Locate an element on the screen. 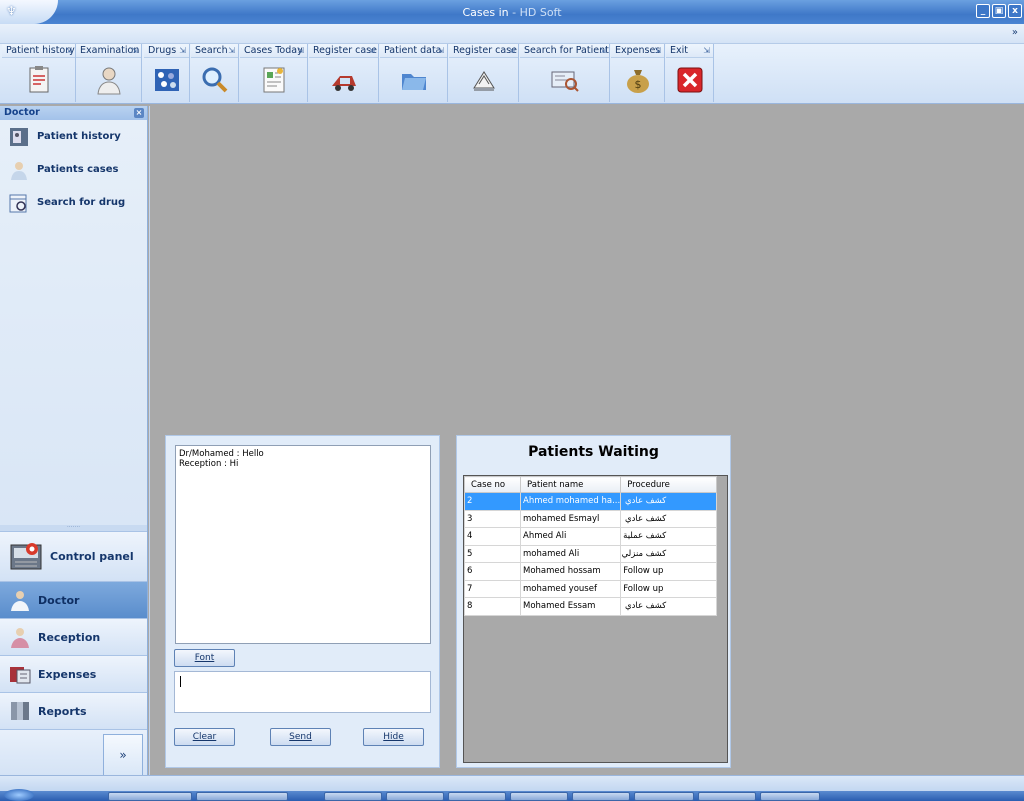 The image size is (1024, 801). exit-icon is located at coordinates (689, 80).